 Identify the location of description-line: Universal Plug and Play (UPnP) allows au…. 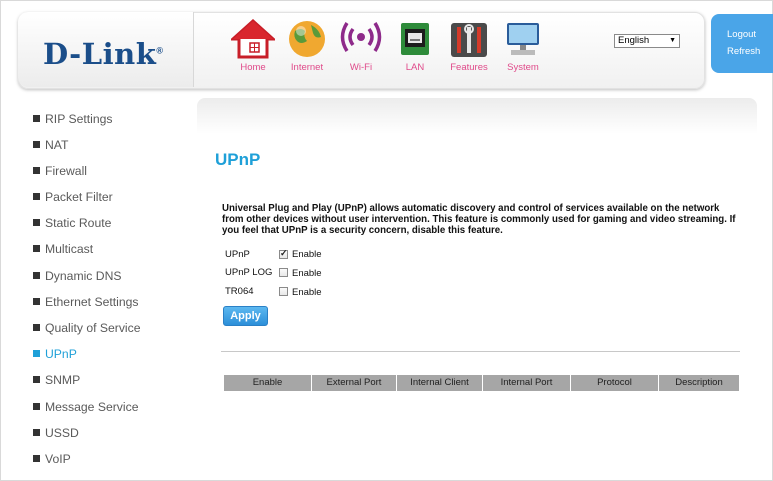
(471, 208).